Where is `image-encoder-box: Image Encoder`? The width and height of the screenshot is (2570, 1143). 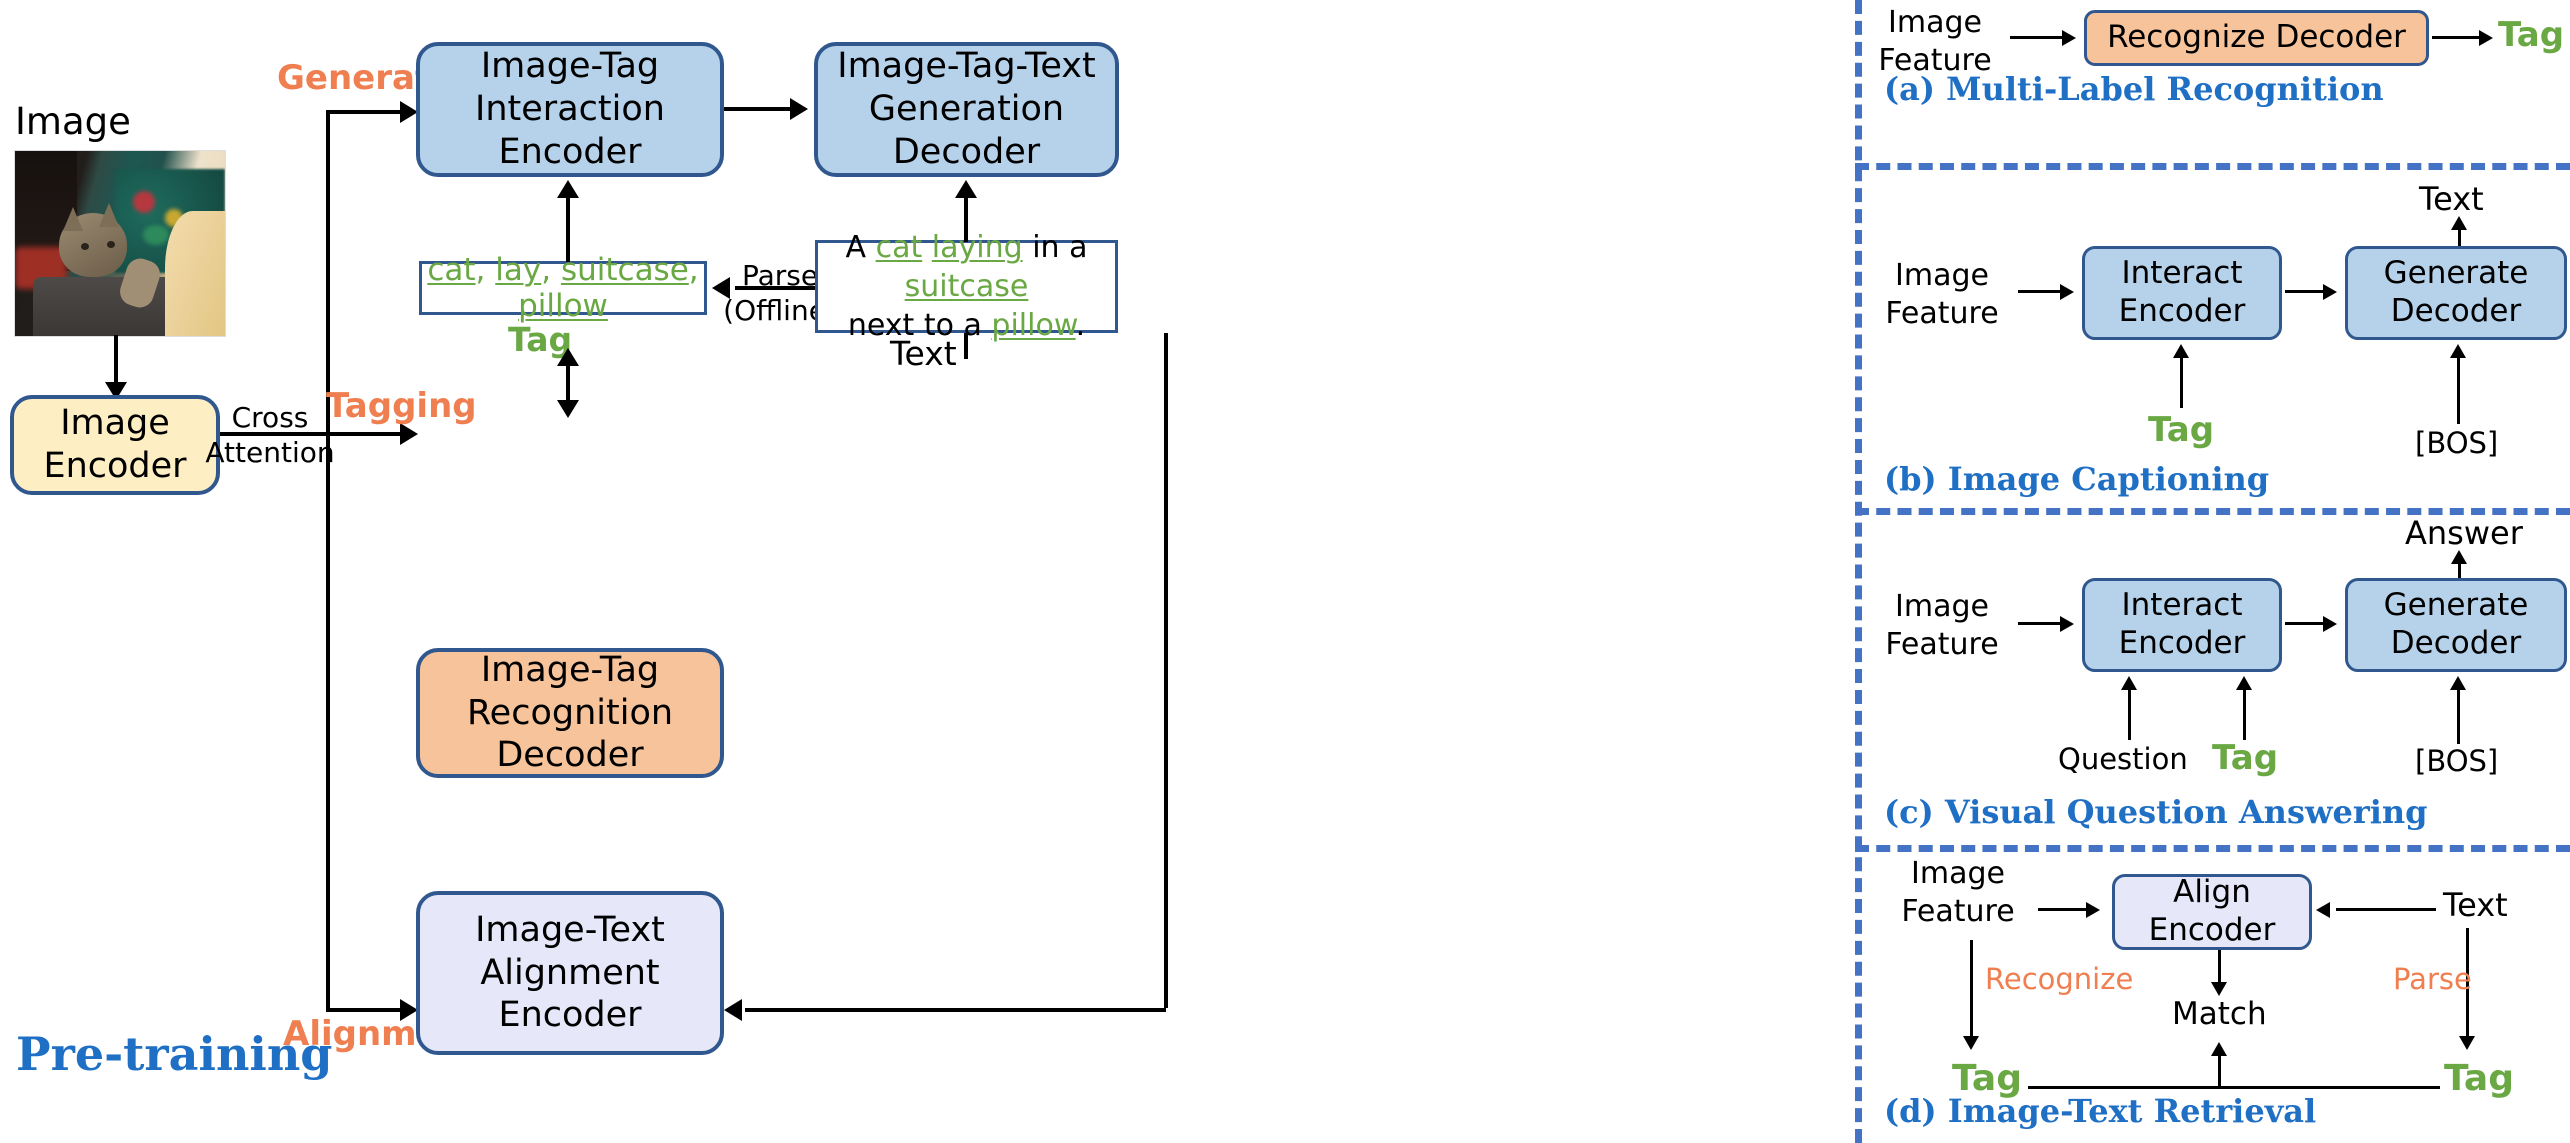 image-encoder-box: Image Encoder is located at coordinates (115, 445).